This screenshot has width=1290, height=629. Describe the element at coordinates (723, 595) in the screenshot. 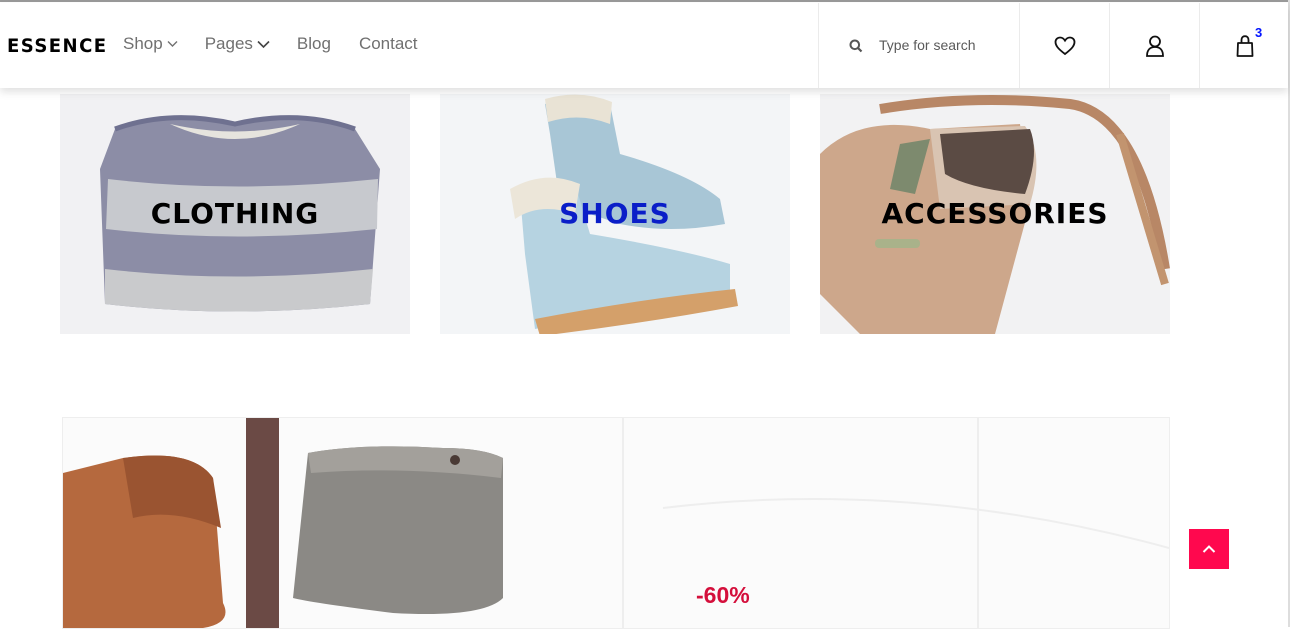

I see `discount-text: -60%` at that location.